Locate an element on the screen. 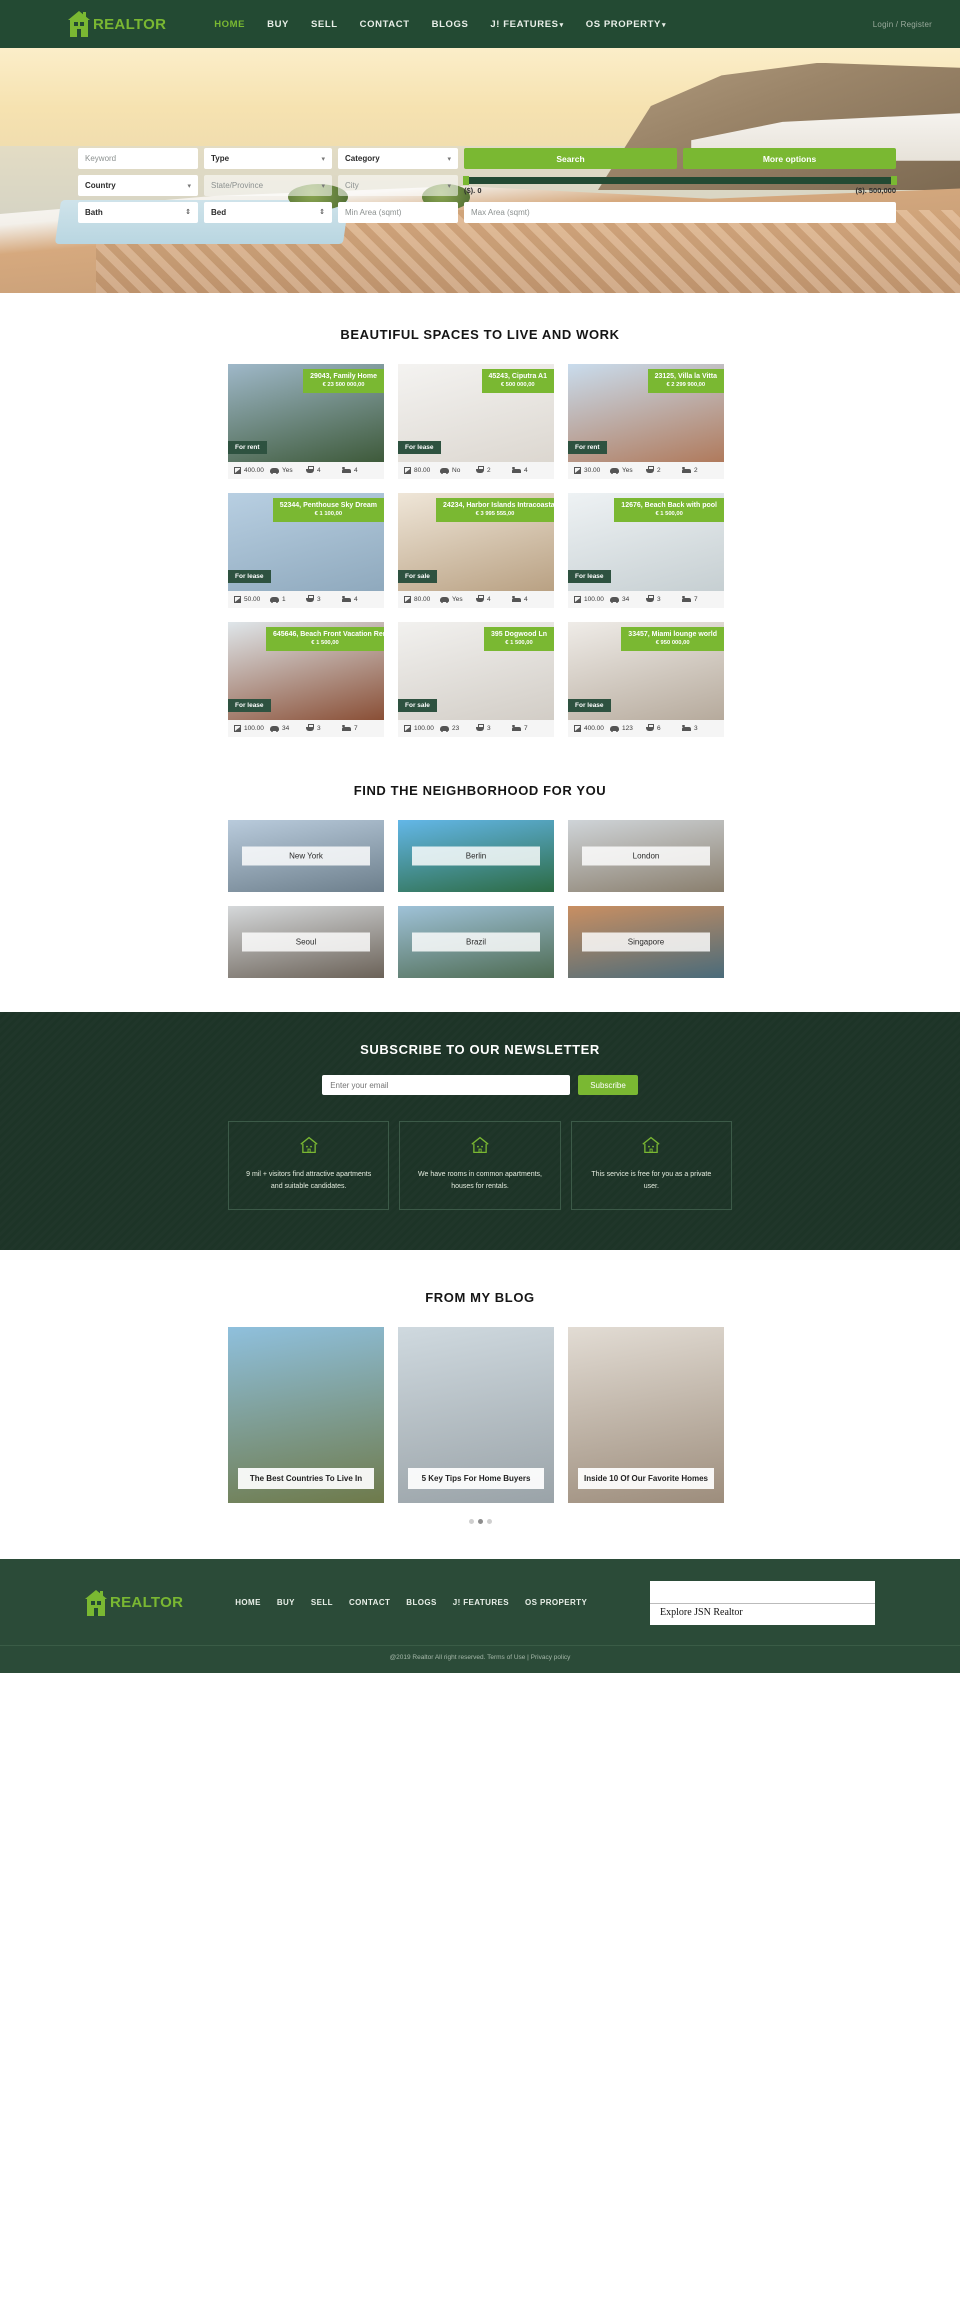 This screenshot has width=960, height=2323. nav-item-j-features: J! FEATURES▾ is located at coordinates (526, 24).